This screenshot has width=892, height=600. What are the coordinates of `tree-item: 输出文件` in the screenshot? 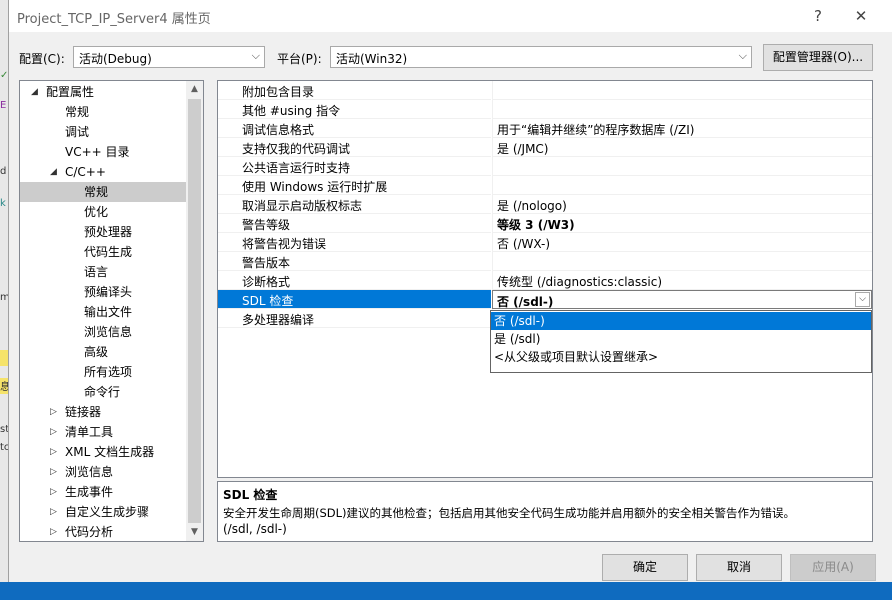 It's located at (103, 312).